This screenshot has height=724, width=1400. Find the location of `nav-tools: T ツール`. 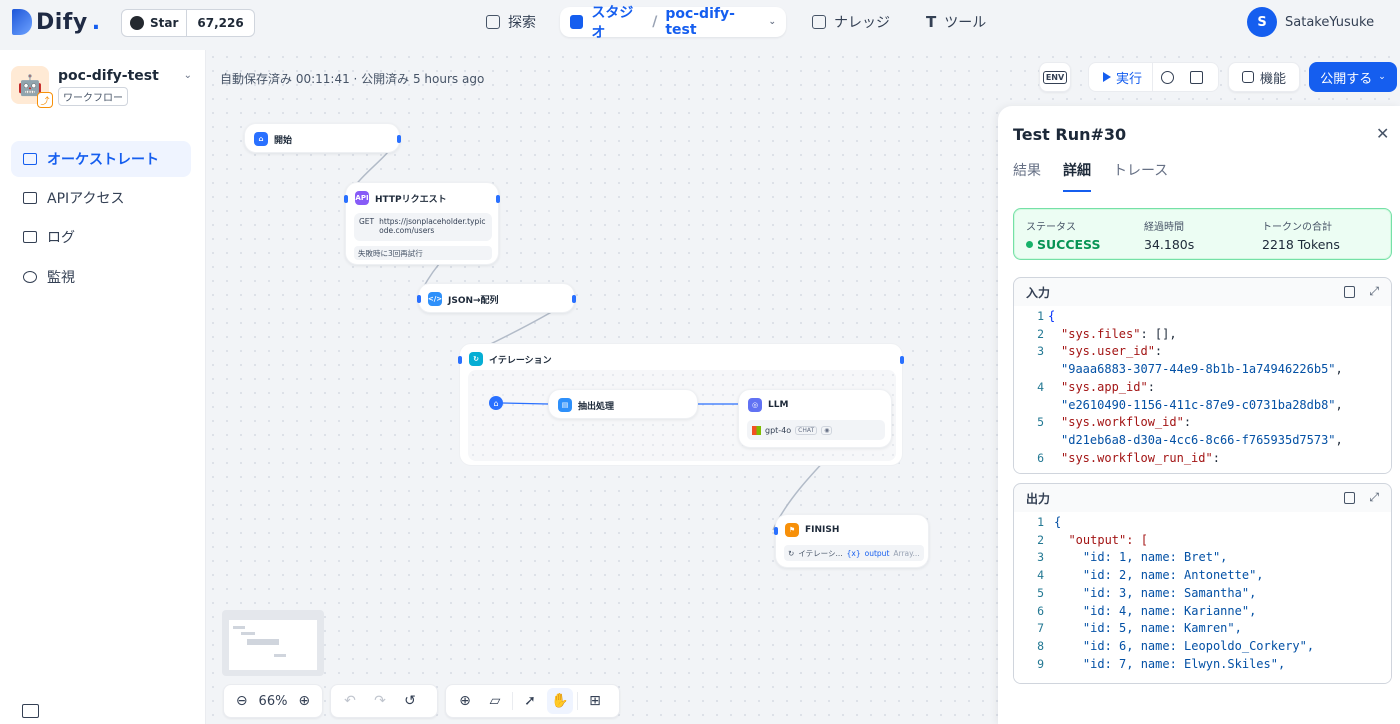

nav-tools: T ツール is located at coordinates (956, 22).